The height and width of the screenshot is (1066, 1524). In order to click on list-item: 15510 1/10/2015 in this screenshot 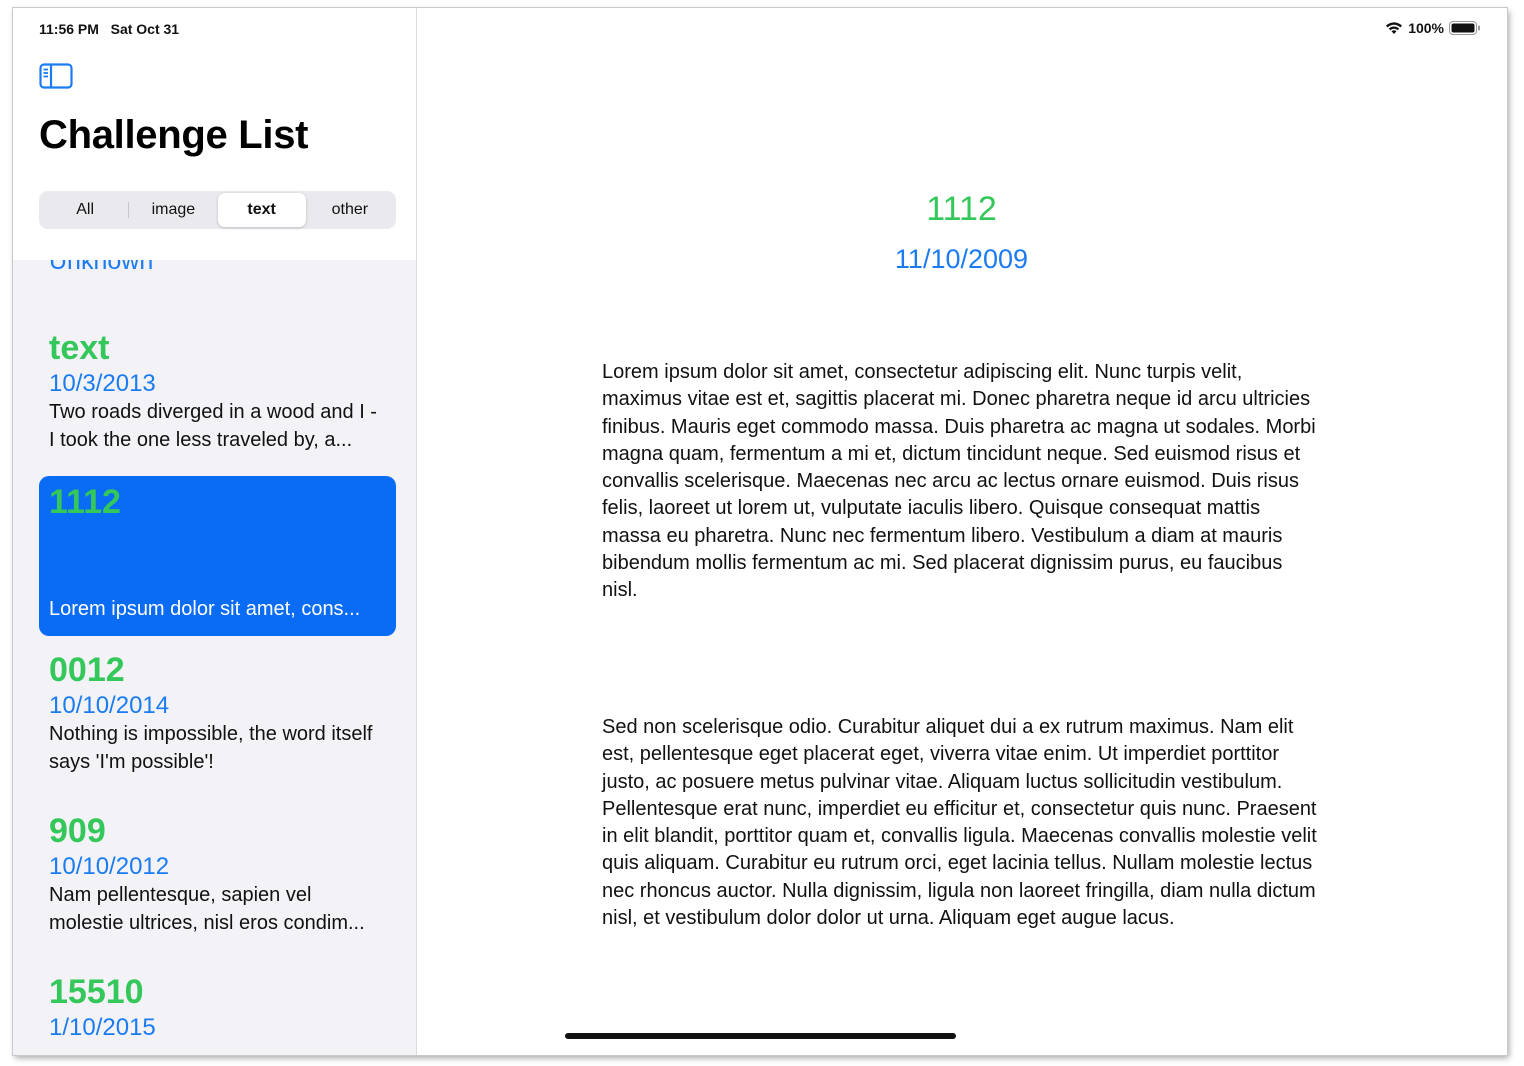, I will do `click(217, 1004)`.